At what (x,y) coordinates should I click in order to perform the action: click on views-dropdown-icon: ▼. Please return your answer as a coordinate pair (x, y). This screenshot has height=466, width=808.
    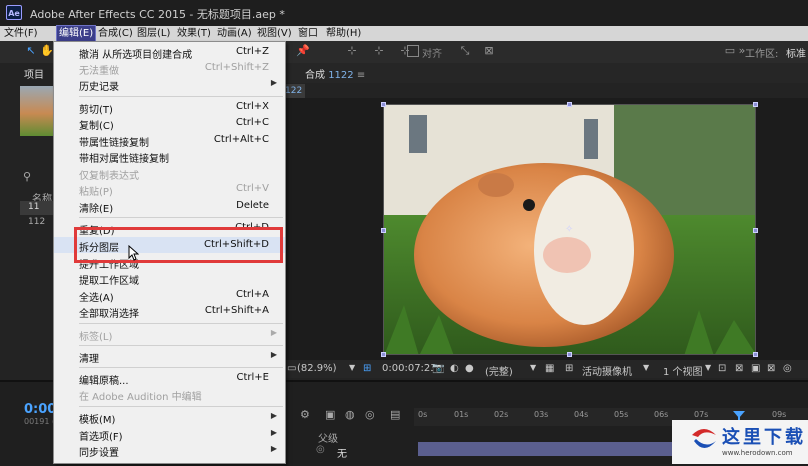
    Looking at the image, I should click on (708, 367).